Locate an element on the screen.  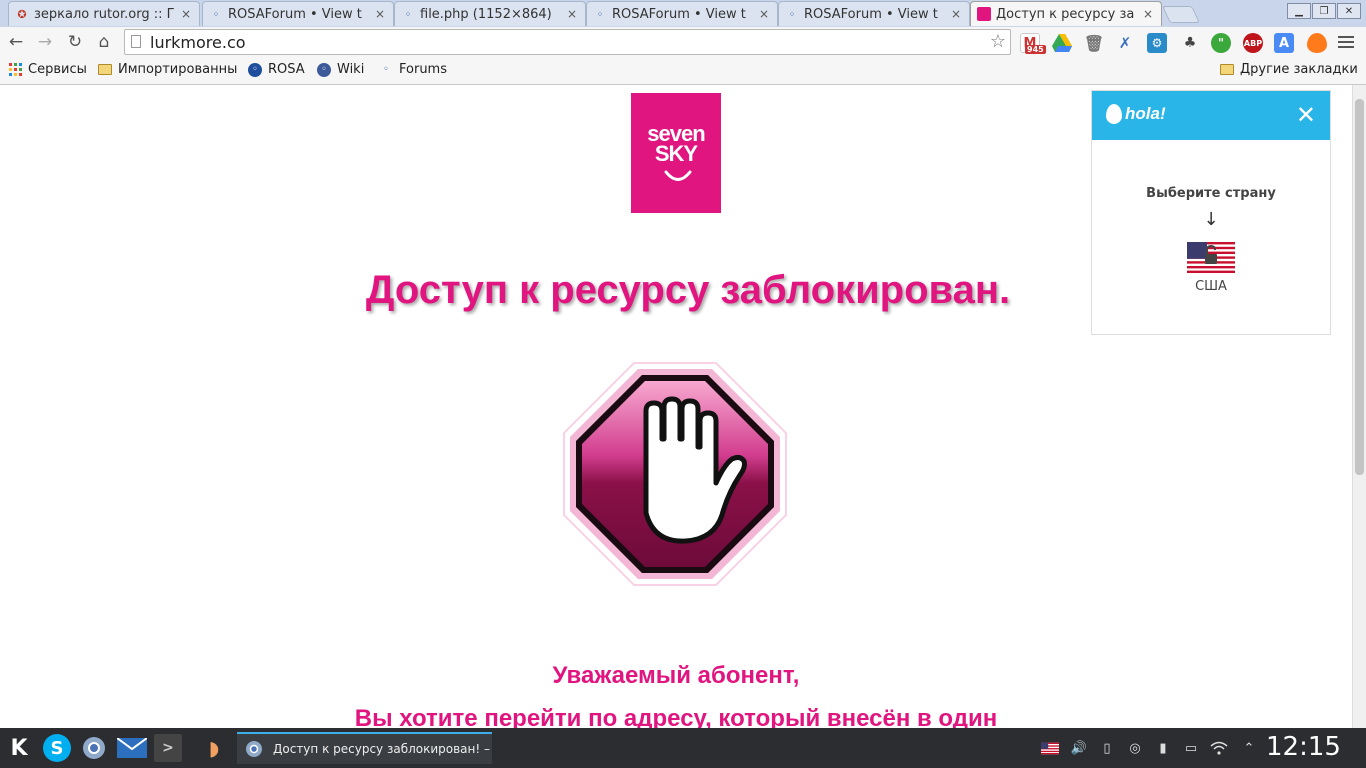
translate-icon: A is located at coordinates (1284, 43).